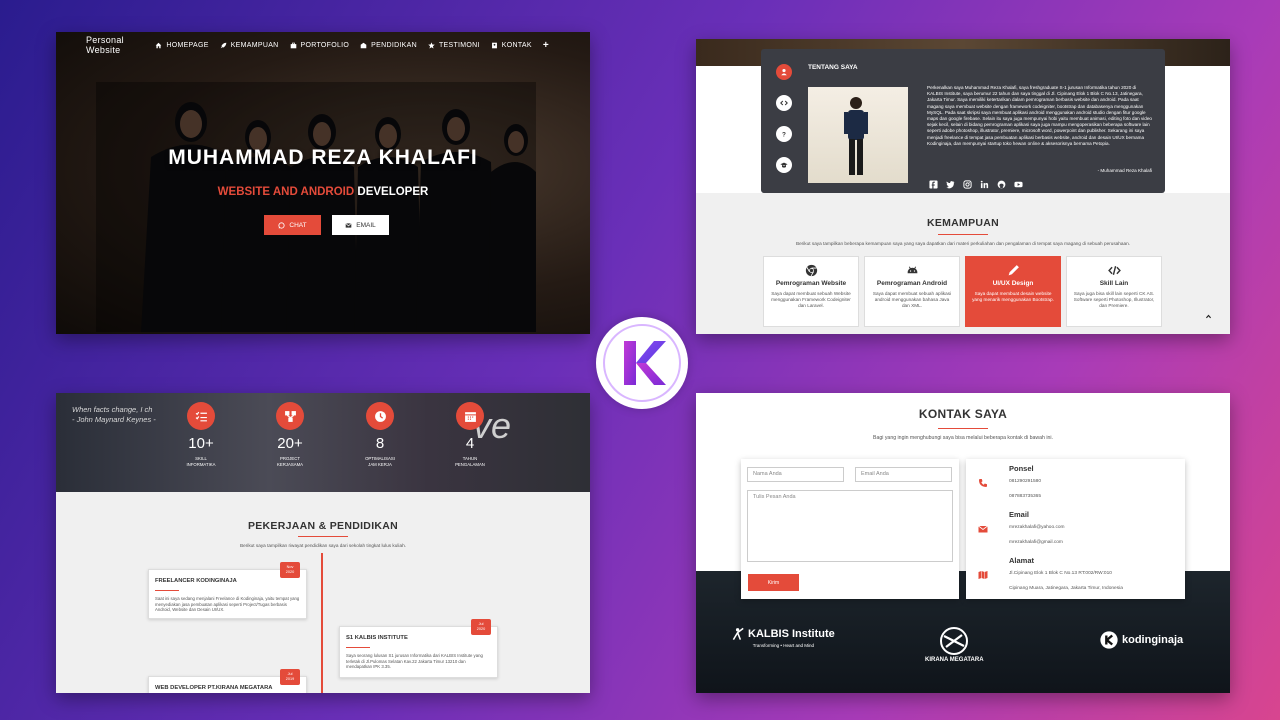  I want to click on kirana-name: KIRANA MEGATARA, so click(954, 660).